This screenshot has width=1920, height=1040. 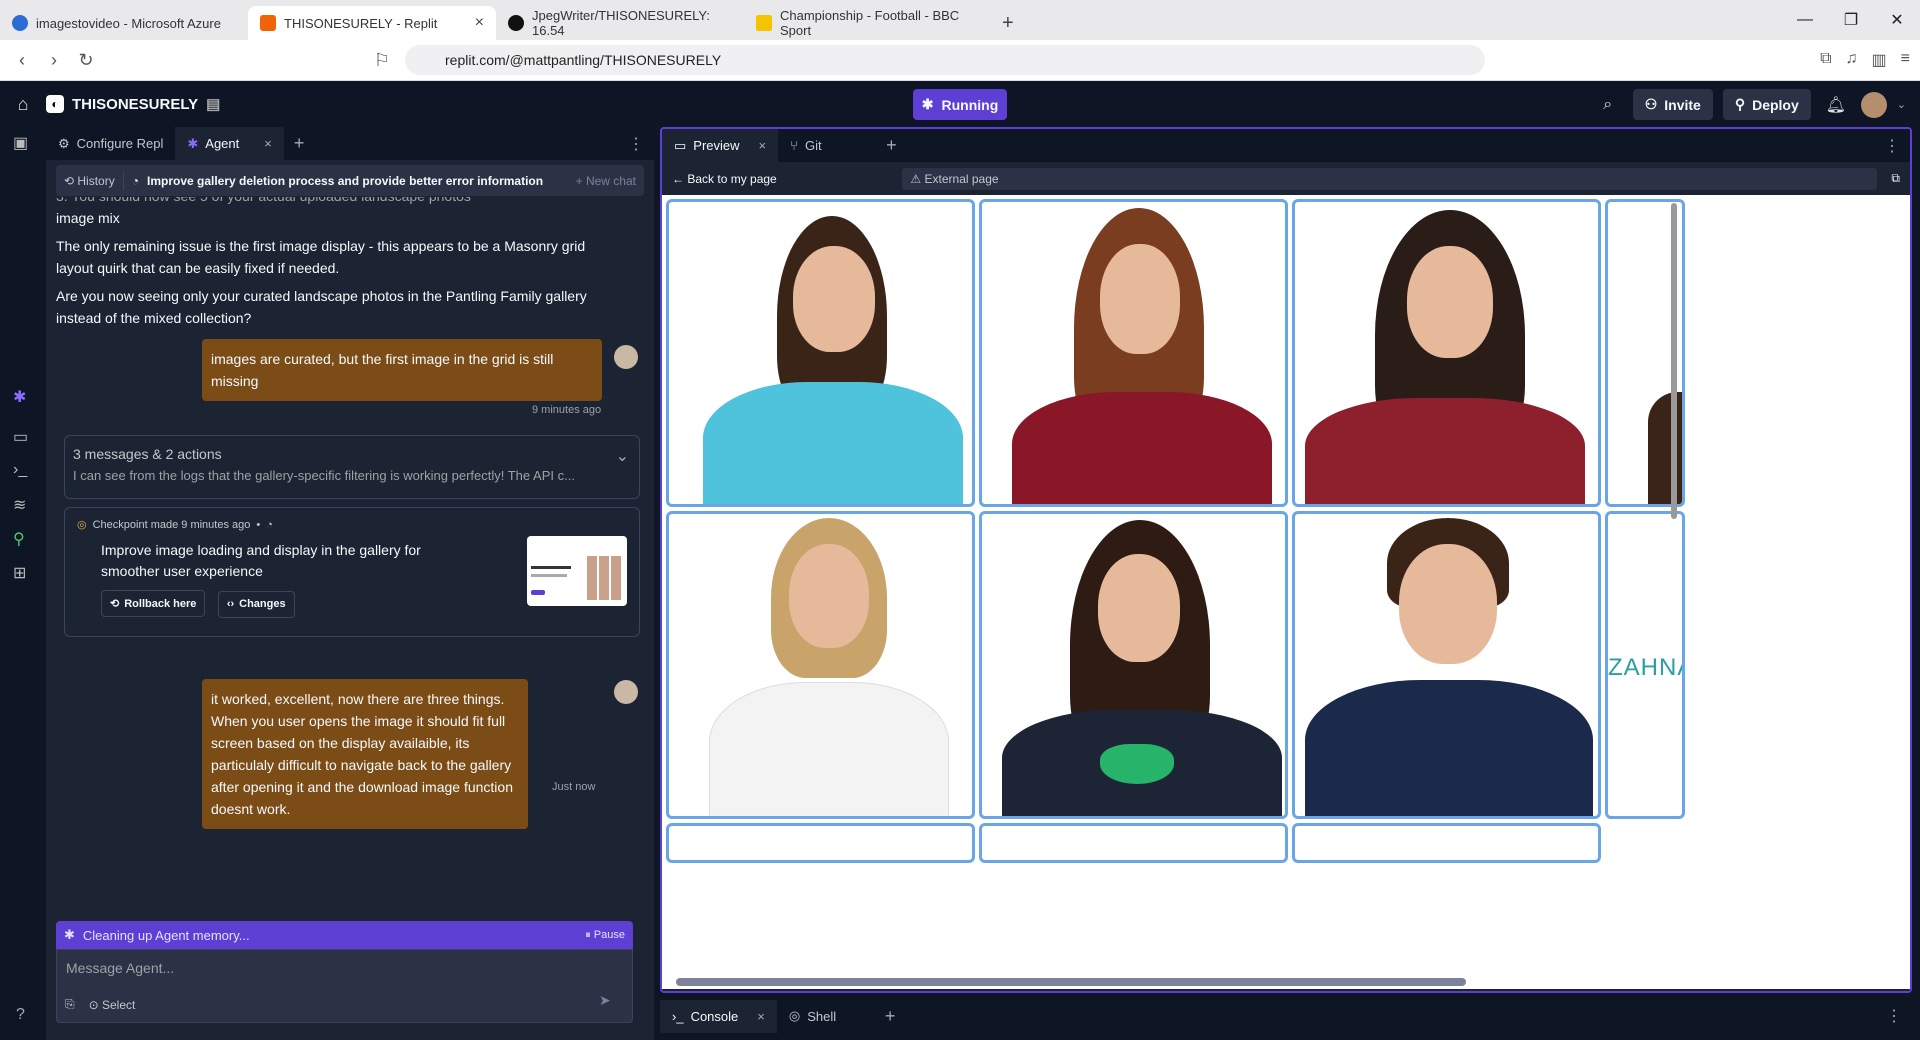 What do you see at coordinates (153, 603) in the screenshot?
I see `rollback-button: ⟲ Rollback here` at bounding box center [153, 603].